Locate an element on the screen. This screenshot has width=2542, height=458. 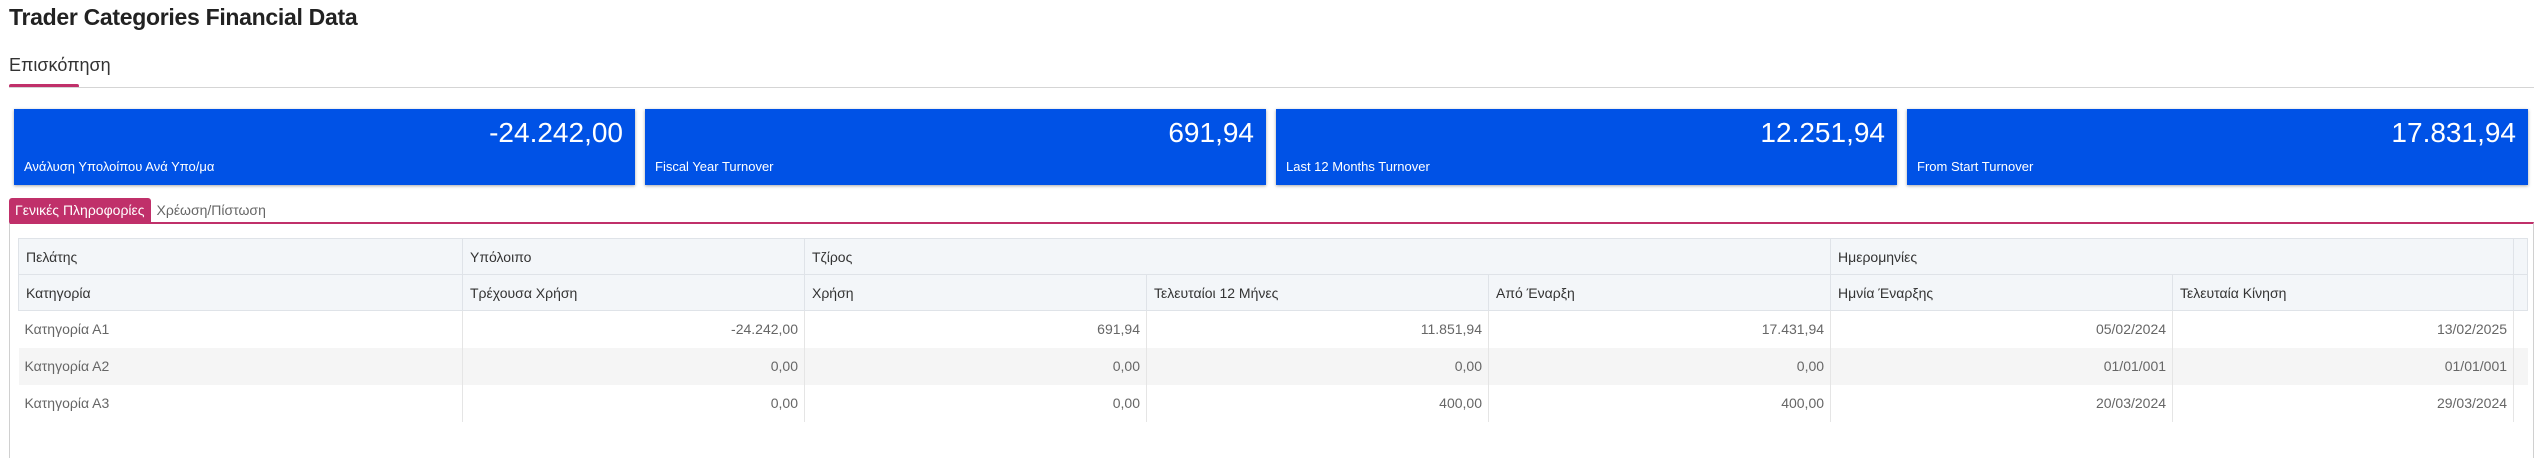
sub-tabs: Γενικές Πληροφορίες Χρέωση/Πίστωση is located at coordinates (140, 210).